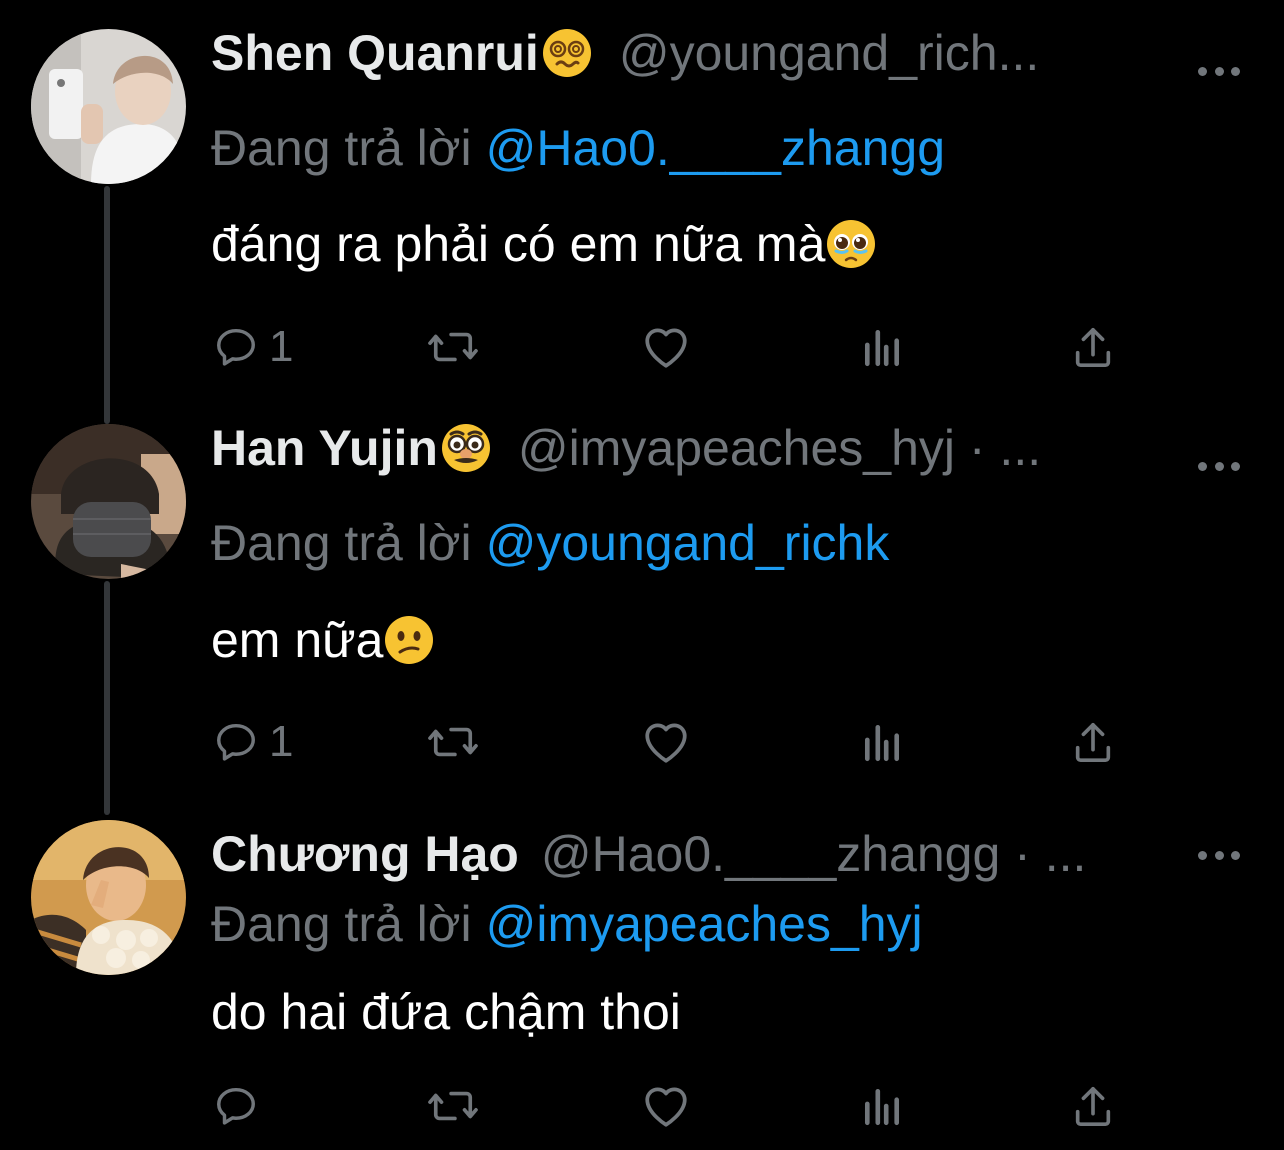 This screenshot has height=1150, width=1284. Describe the element at coordinates (466, 448) in the screenshot. I see `disguised-face-icon` at that location.